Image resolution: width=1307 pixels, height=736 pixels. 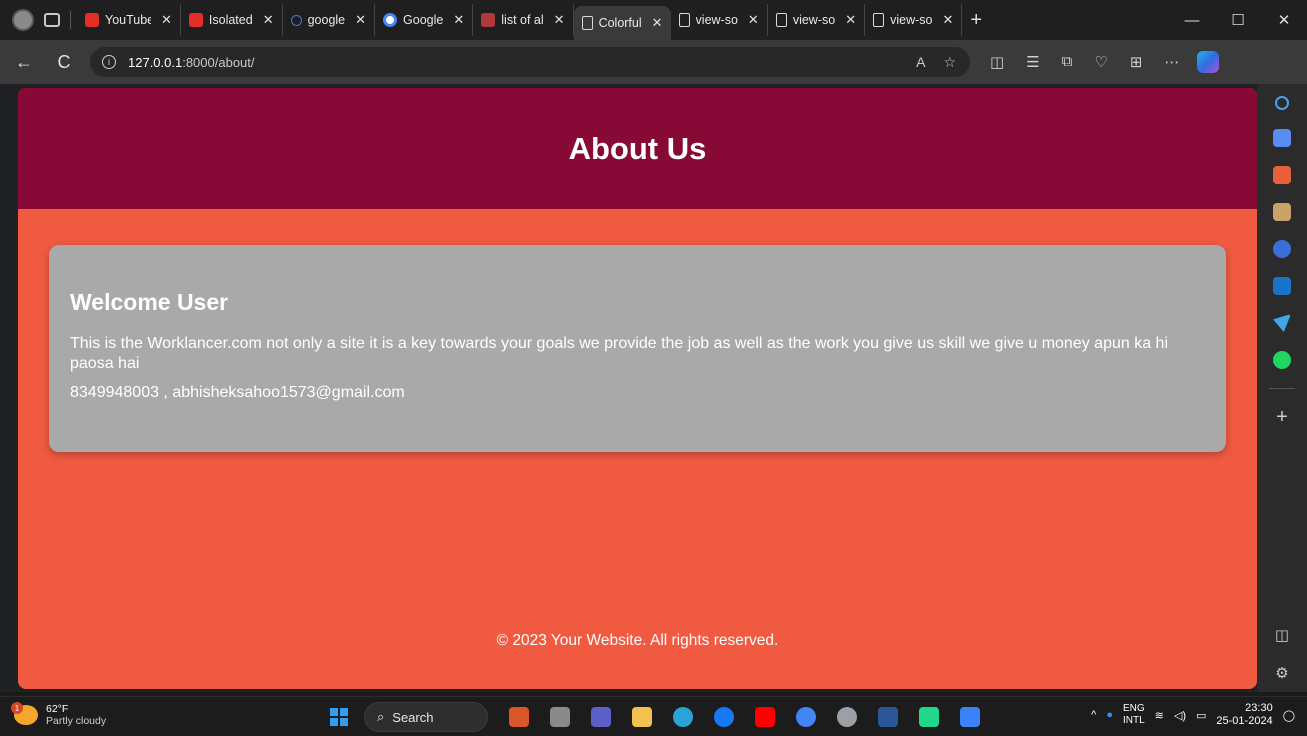 I want to click on pycharm-icon, so click(x=929, y=717).